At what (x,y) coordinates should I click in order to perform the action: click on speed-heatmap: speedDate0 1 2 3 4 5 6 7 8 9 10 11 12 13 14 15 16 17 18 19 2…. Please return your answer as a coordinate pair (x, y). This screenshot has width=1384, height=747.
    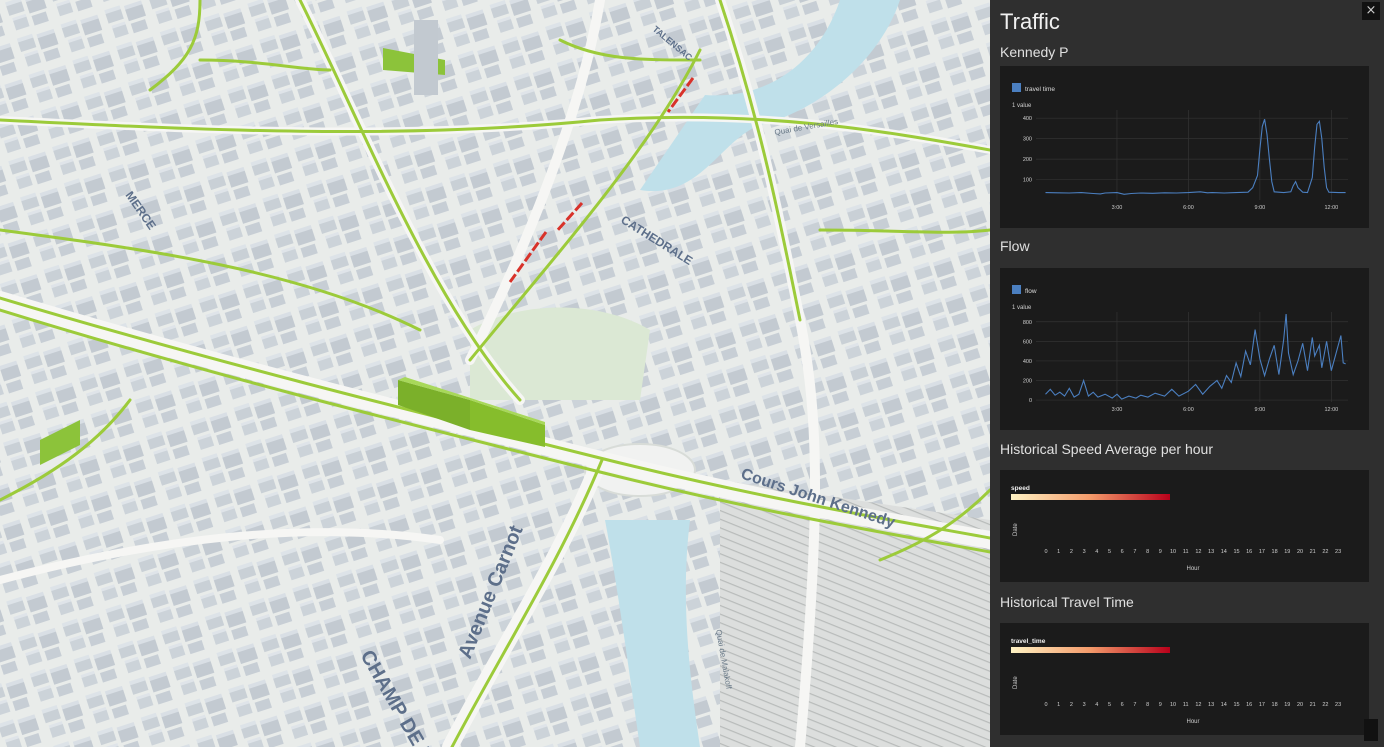
    Looking at the image, I should click on (1184, 526).